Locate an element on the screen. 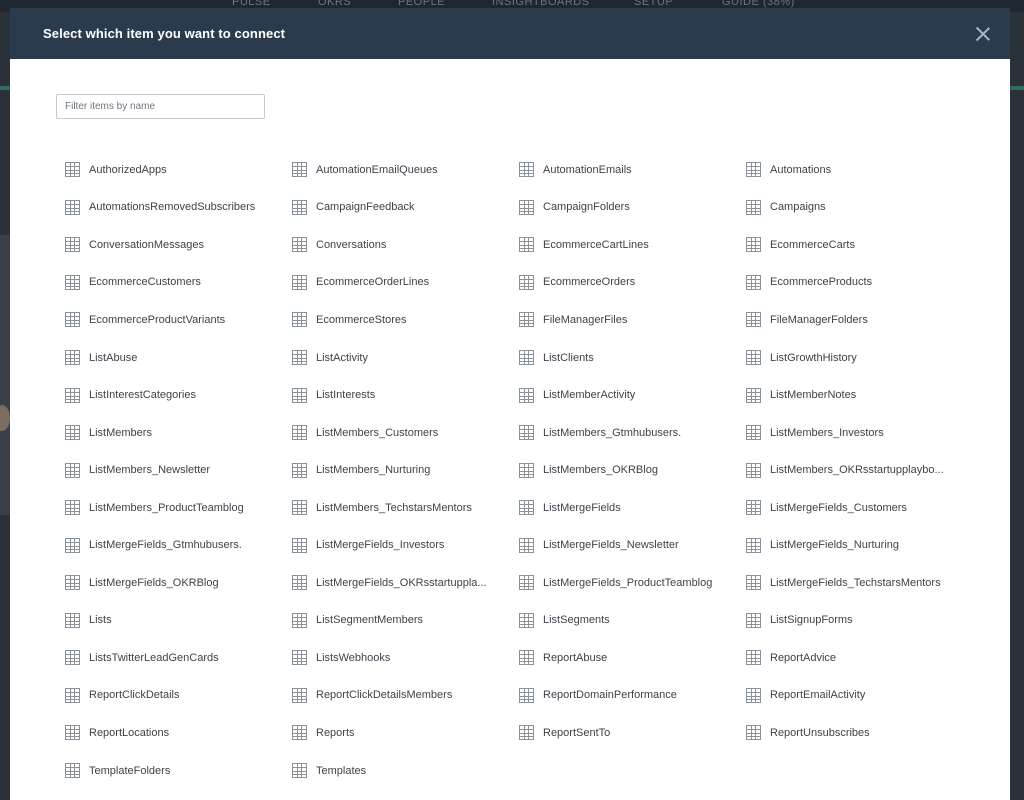  connect-item: ListInterestCategories is located at coordinates (178, 395).